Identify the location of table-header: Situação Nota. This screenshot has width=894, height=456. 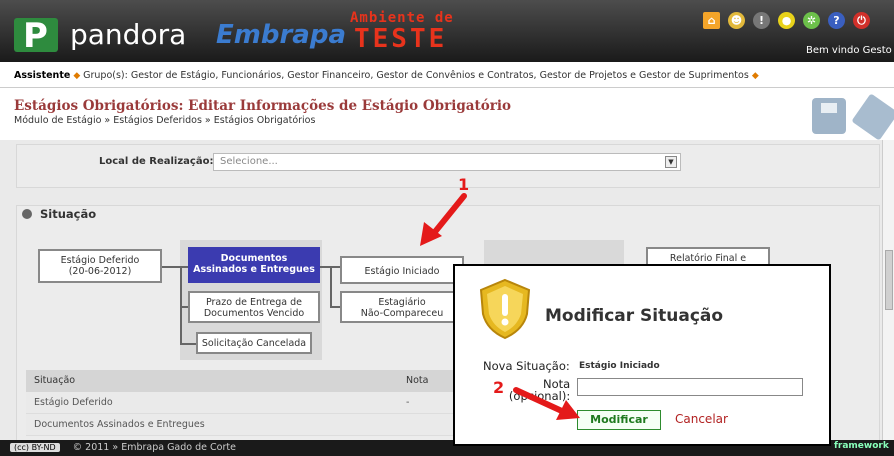
(263, 381).